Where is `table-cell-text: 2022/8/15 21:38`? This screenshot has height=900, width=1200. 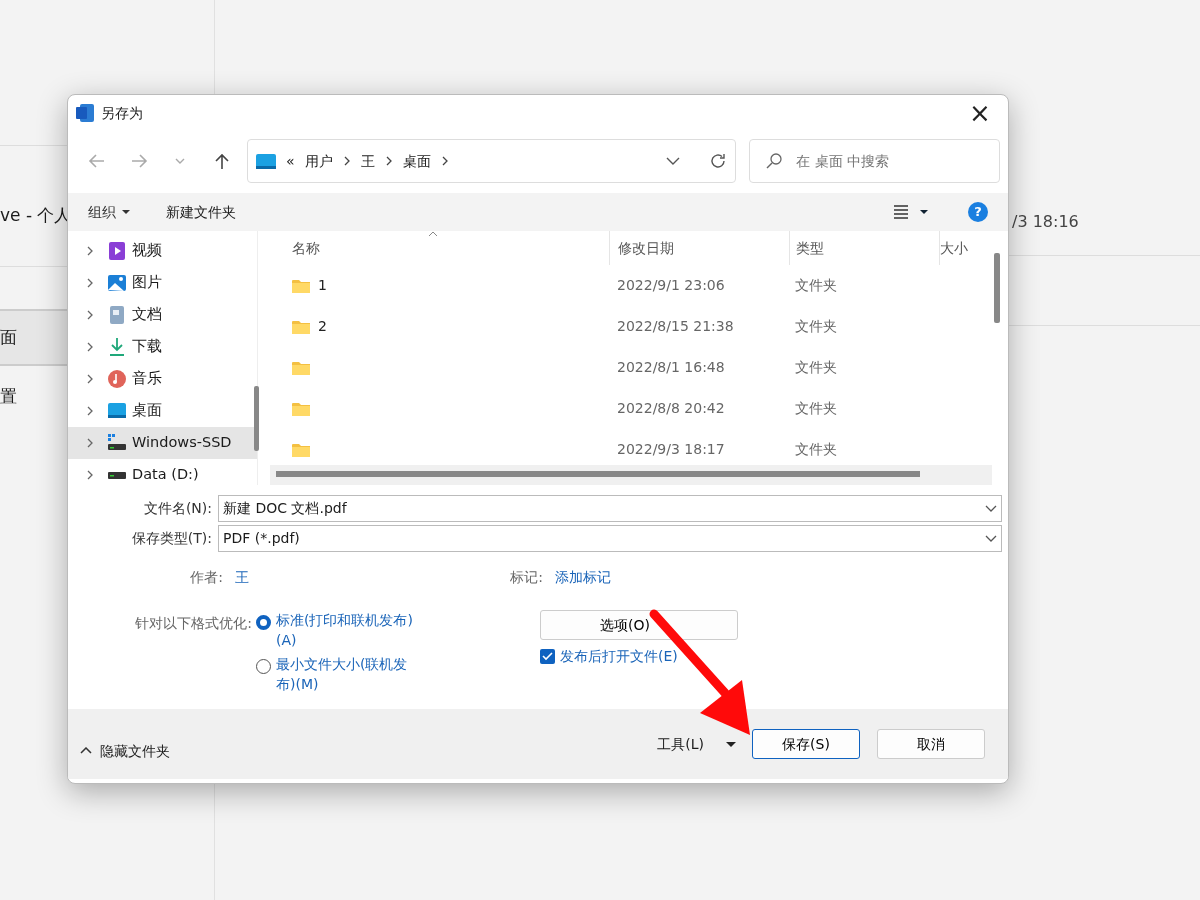
table-cell-text: 2022/8/15 21:38 is located at coordinates (675, 326).